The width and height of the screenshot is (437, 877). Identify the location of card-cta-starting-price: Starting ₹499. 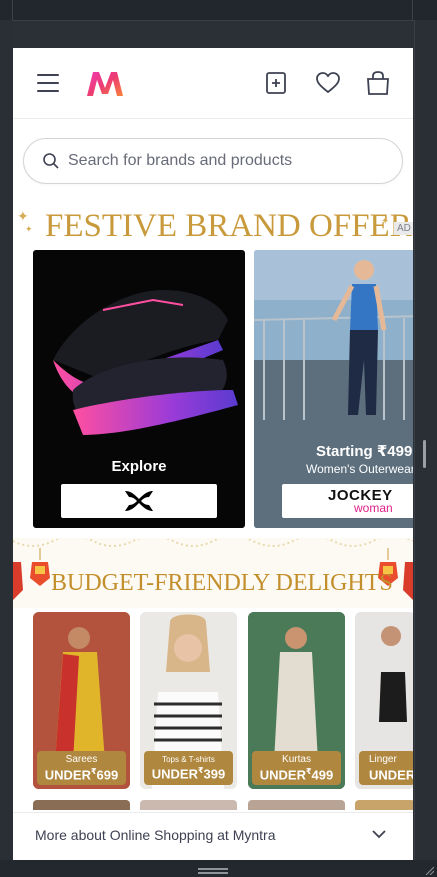
(364, 451).